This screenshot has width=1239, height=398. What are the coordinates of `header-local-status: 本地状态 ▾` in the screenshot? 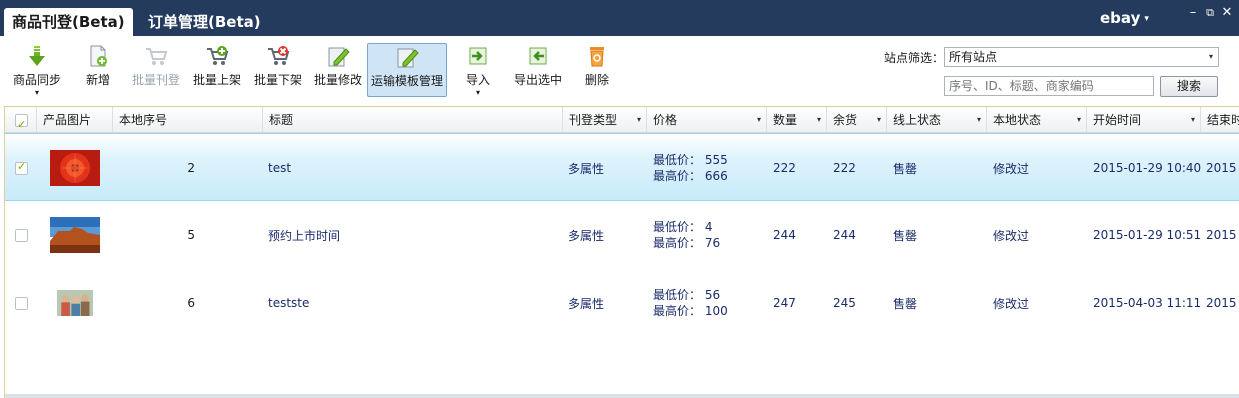 It's located at (1037, 120).